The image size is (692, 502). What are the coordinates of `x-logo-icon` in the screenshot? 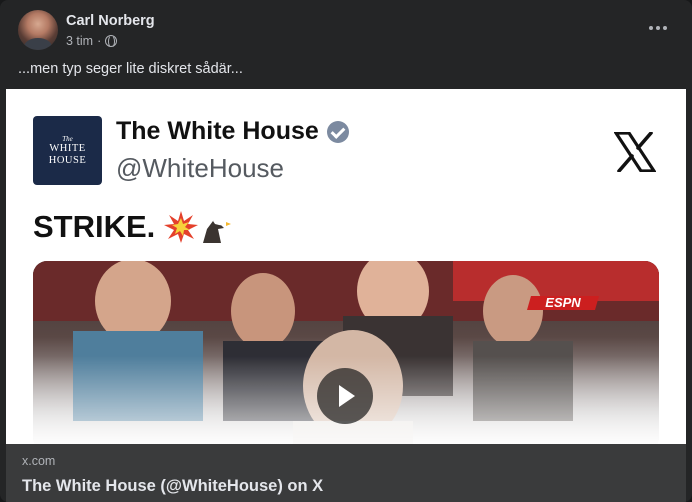 It's located at (635, 152).